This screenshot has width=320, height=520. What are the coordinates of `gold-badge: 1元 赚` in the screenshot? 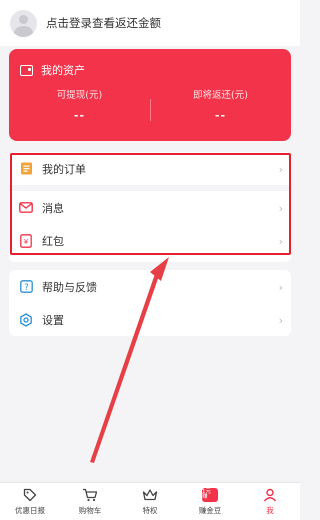 It's located at (210, 495).